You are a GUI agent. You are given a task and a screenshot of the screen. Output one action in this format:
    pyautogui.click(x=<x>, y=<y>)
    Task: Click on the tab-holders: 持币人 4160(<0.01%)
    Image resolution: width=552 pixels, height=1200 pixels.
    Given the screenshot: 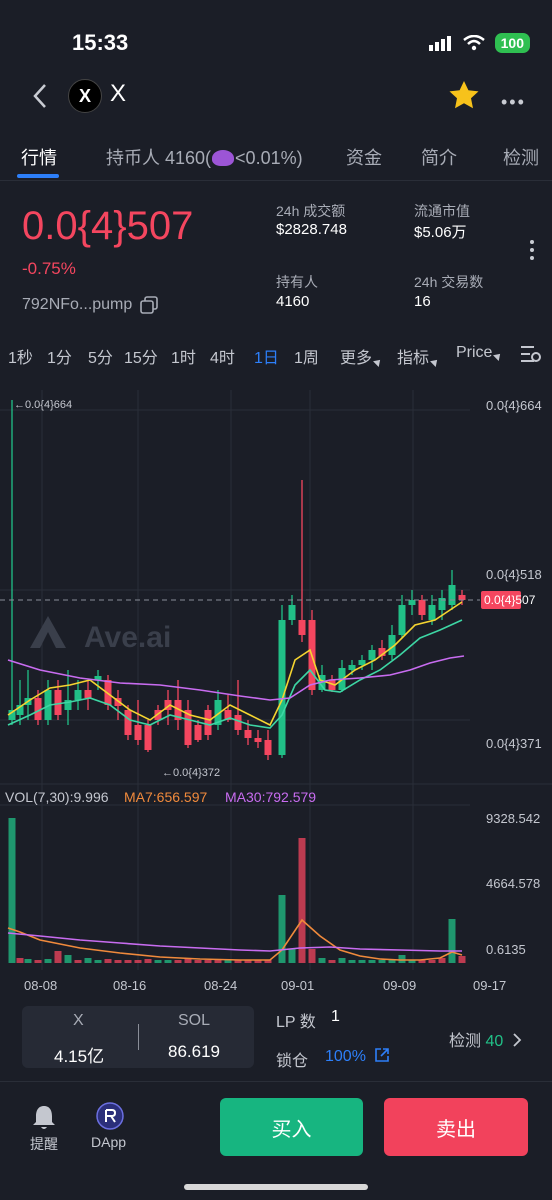 What is the action you would take?
    pyautogui.click(x=204, y=157)
    